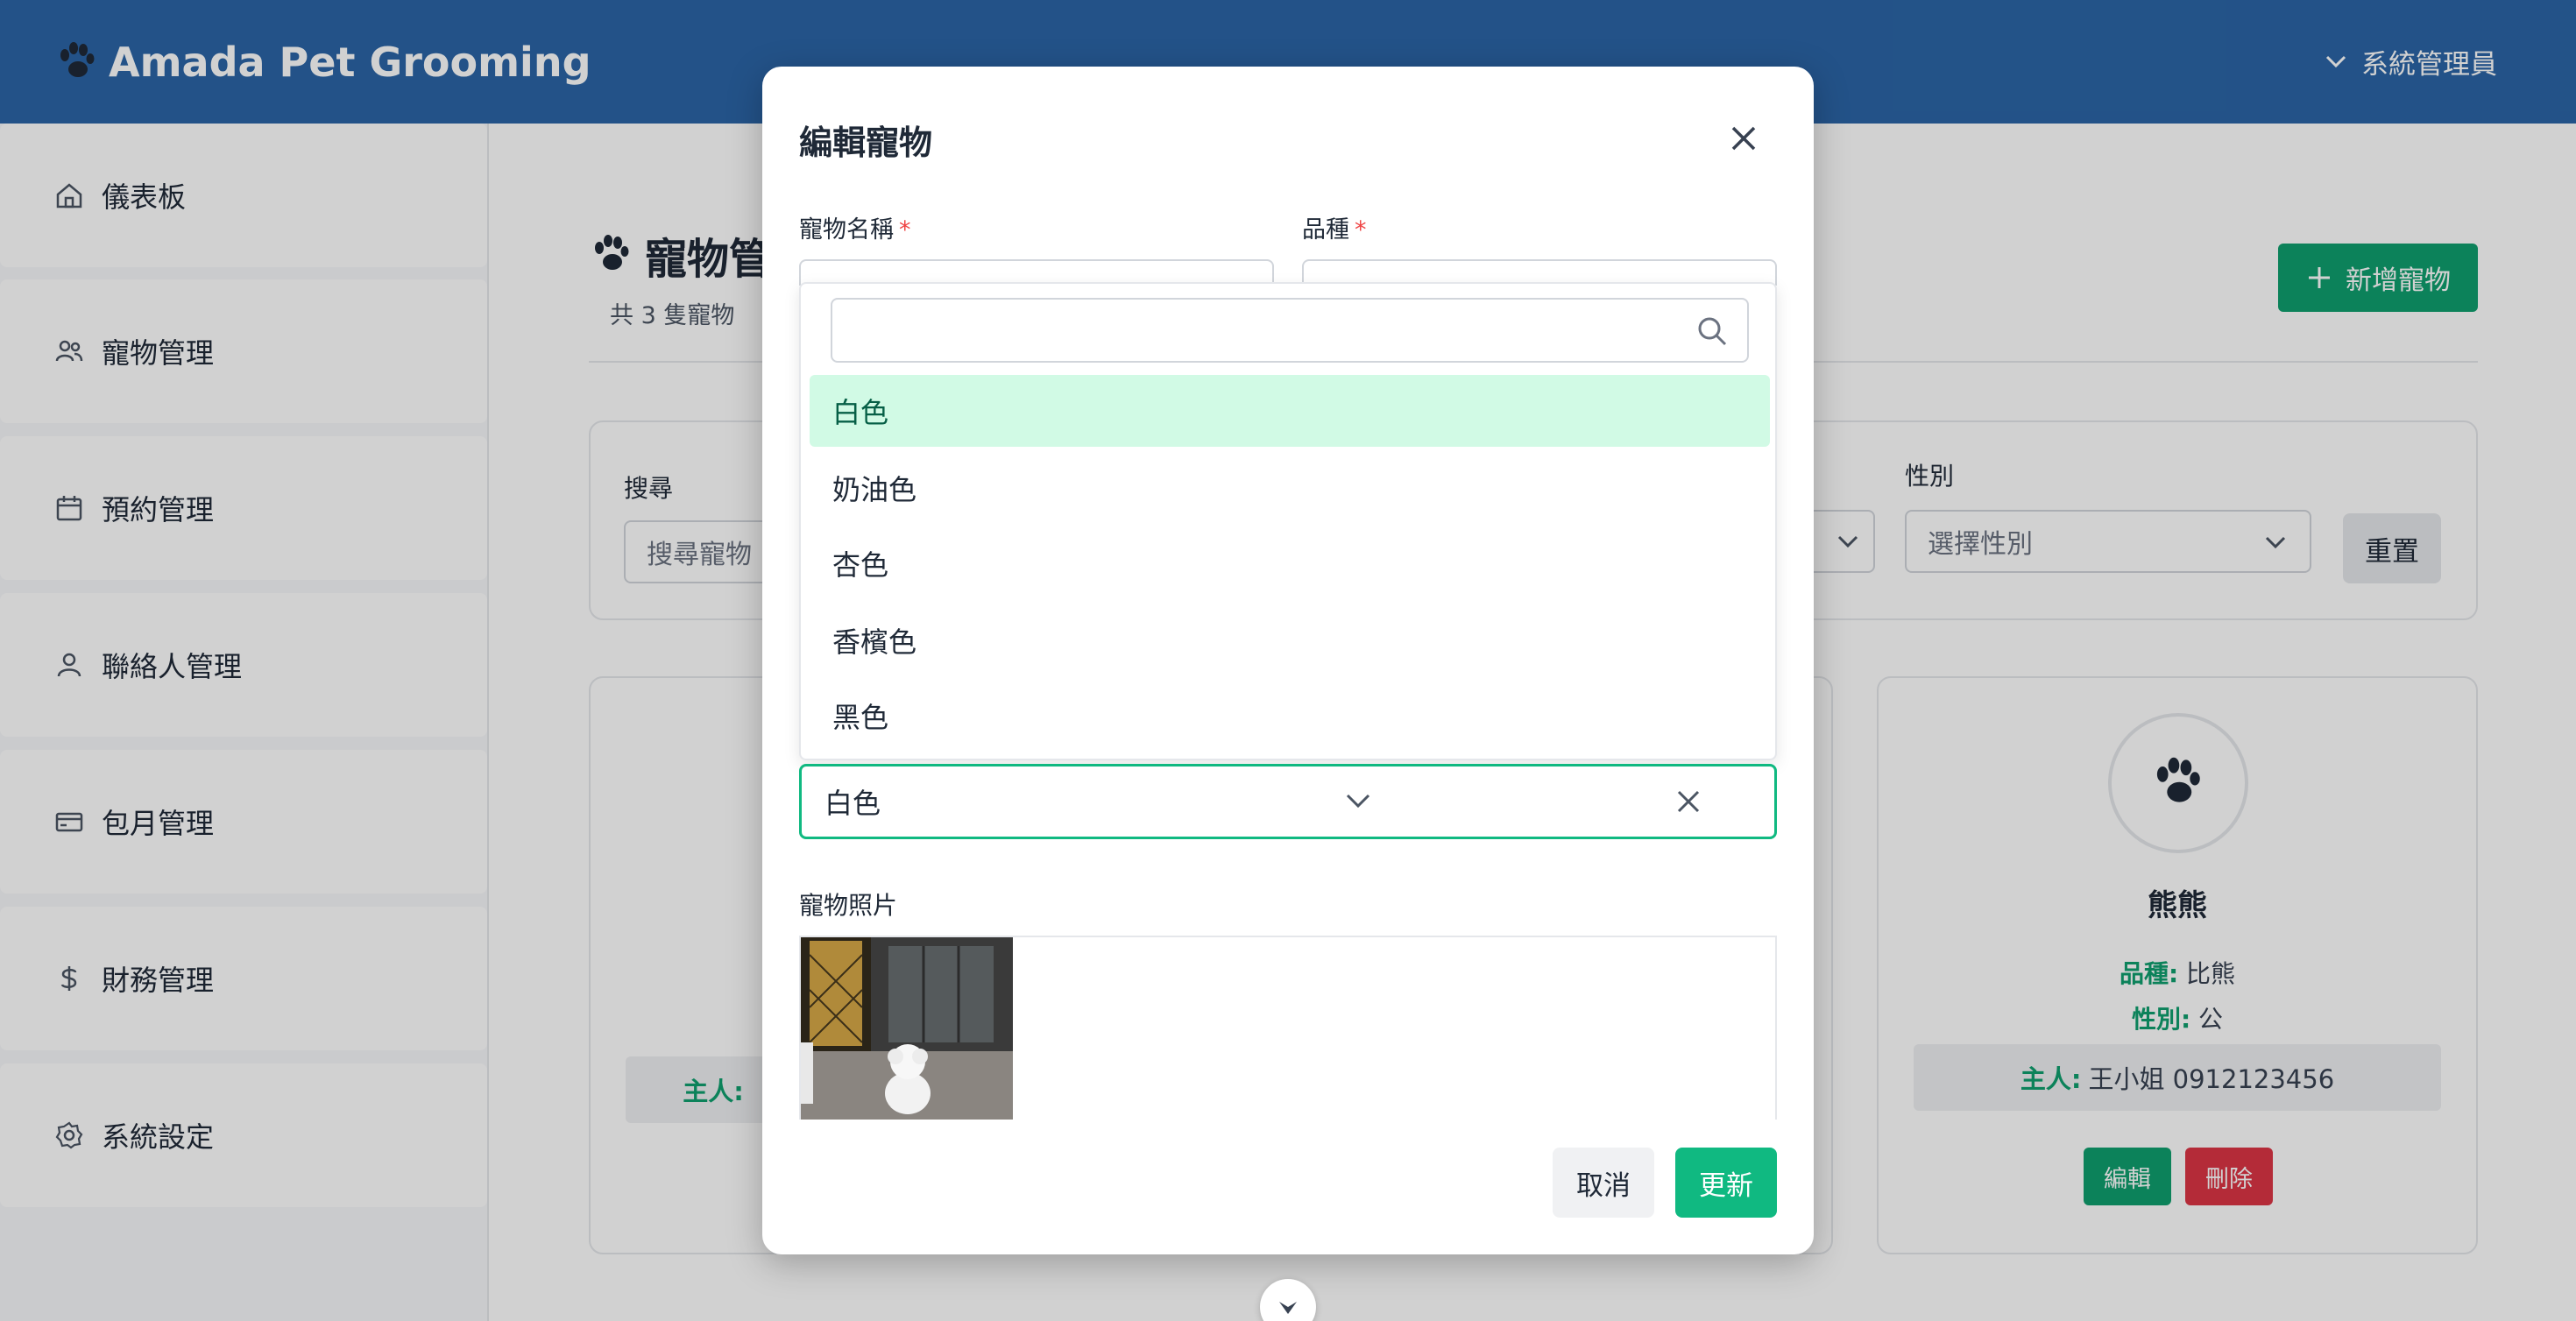 The width and height of the screenshot is (2576, 1321). What do you see at coordinates (1744, 138) in the screenshot?
I see `close-icon` at bounding box center [1744, 138].